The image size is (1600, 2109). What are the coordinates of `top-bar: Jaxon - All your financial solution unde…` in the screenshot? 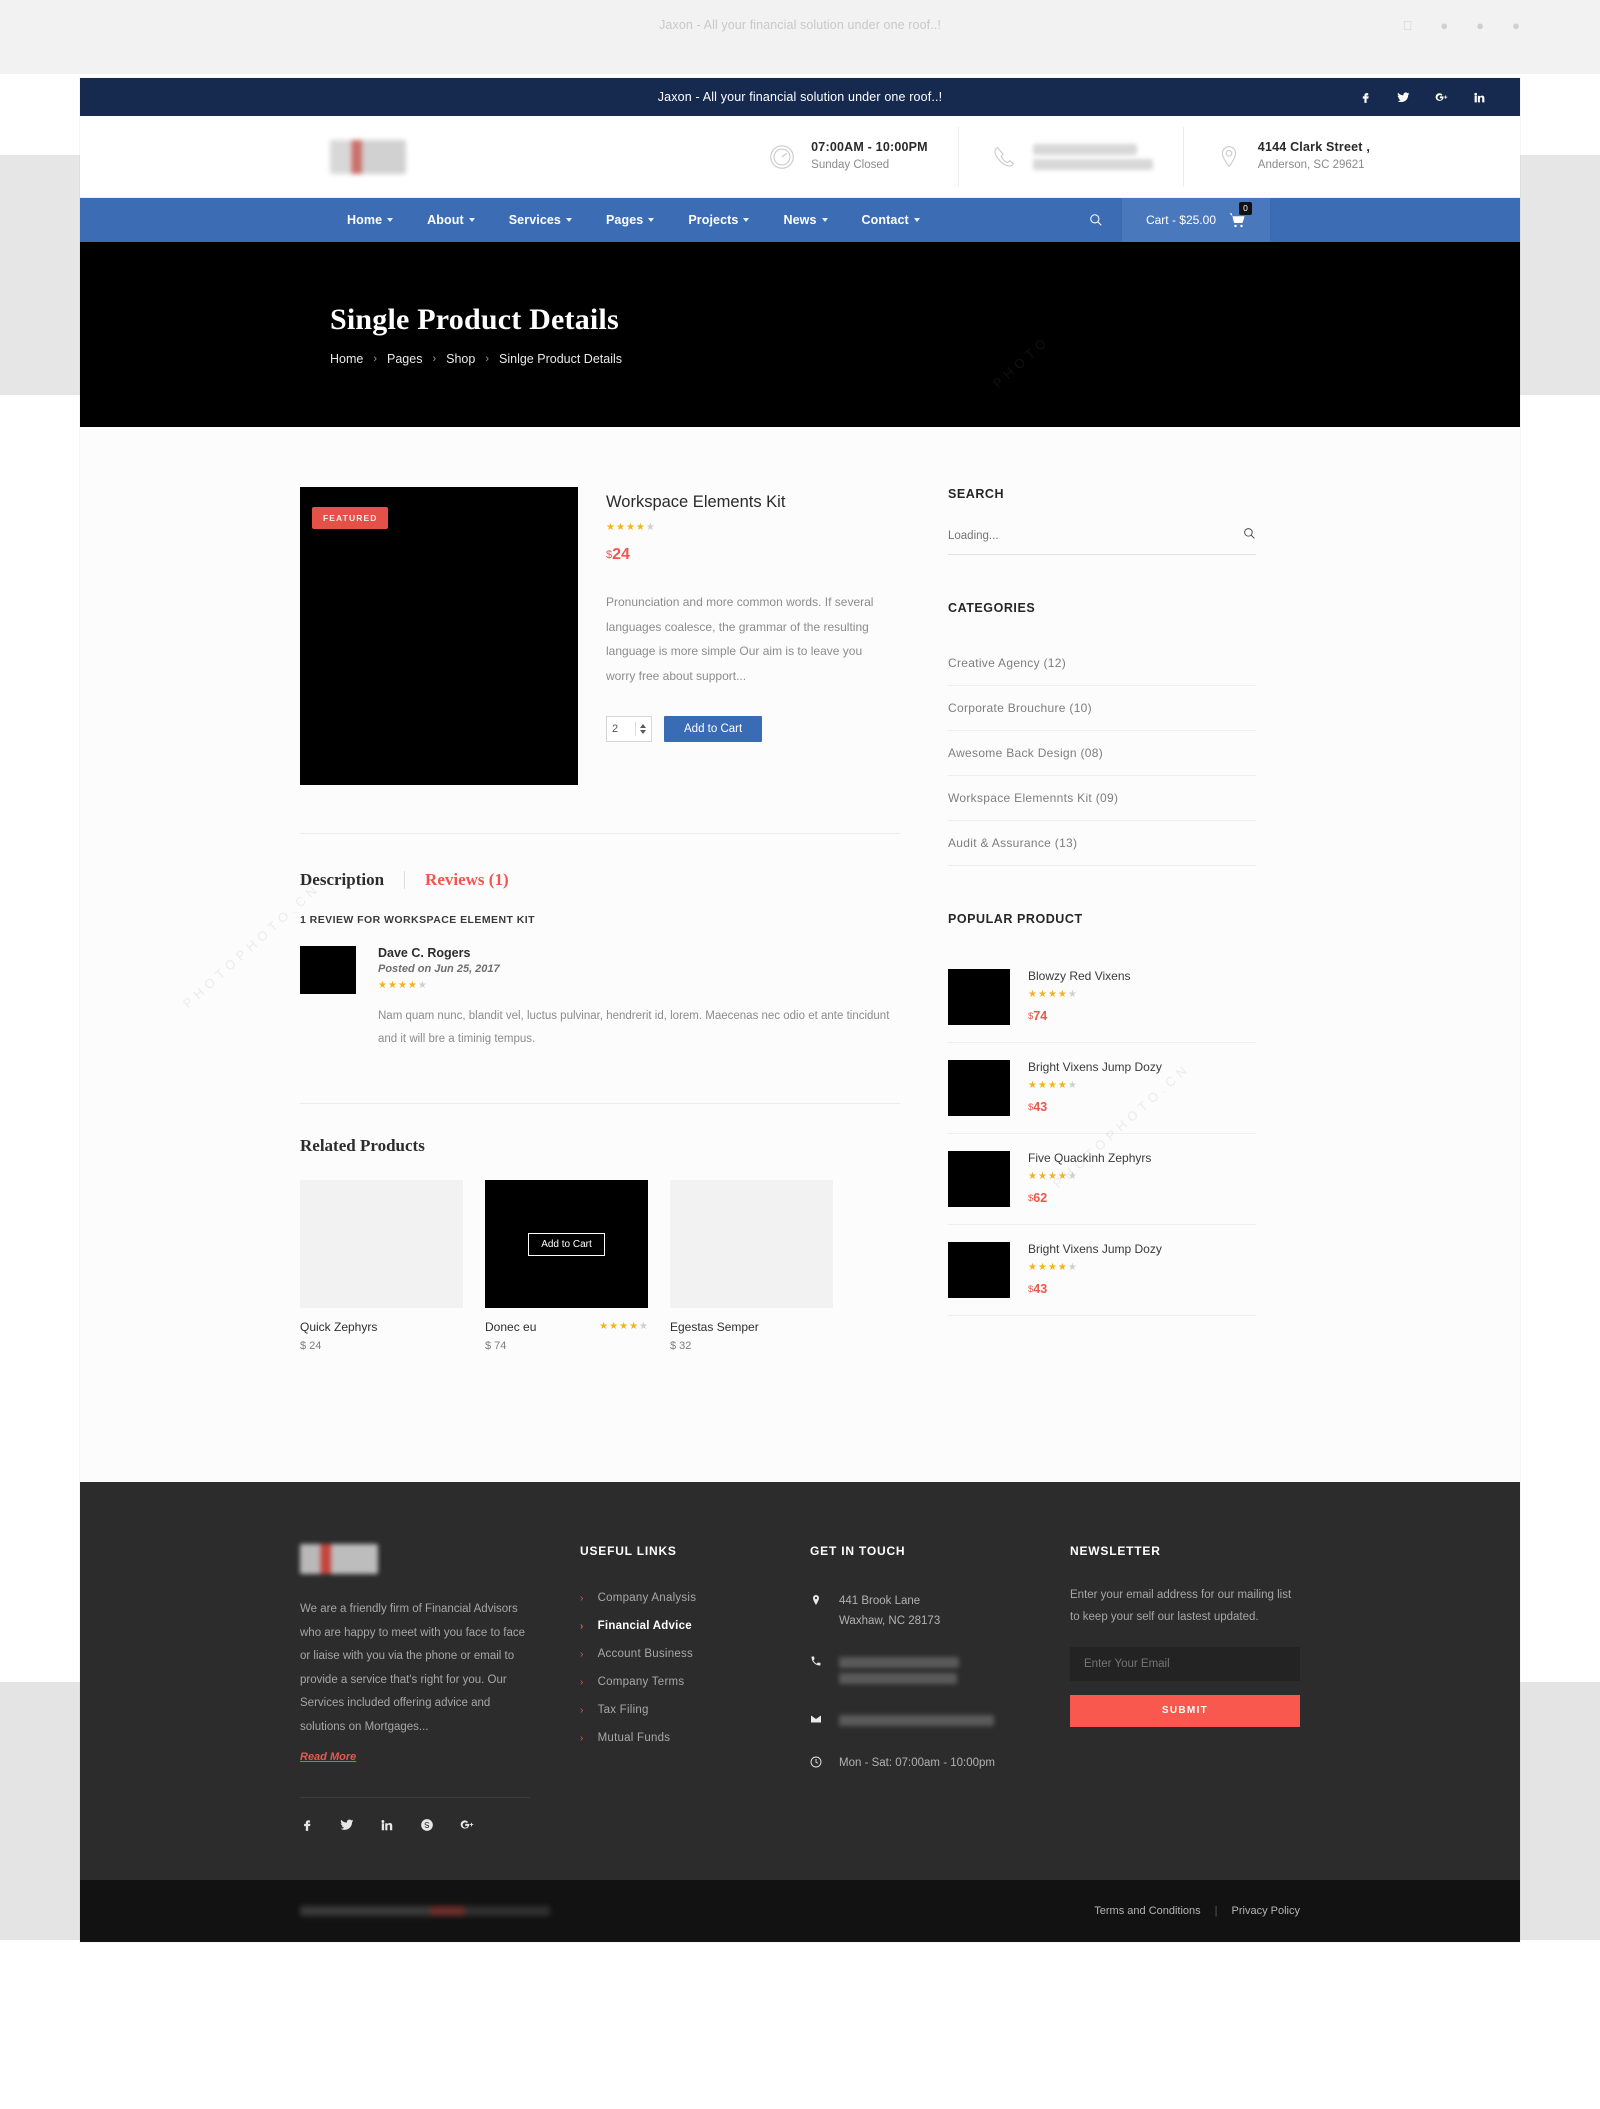 It's located at (800, 97).